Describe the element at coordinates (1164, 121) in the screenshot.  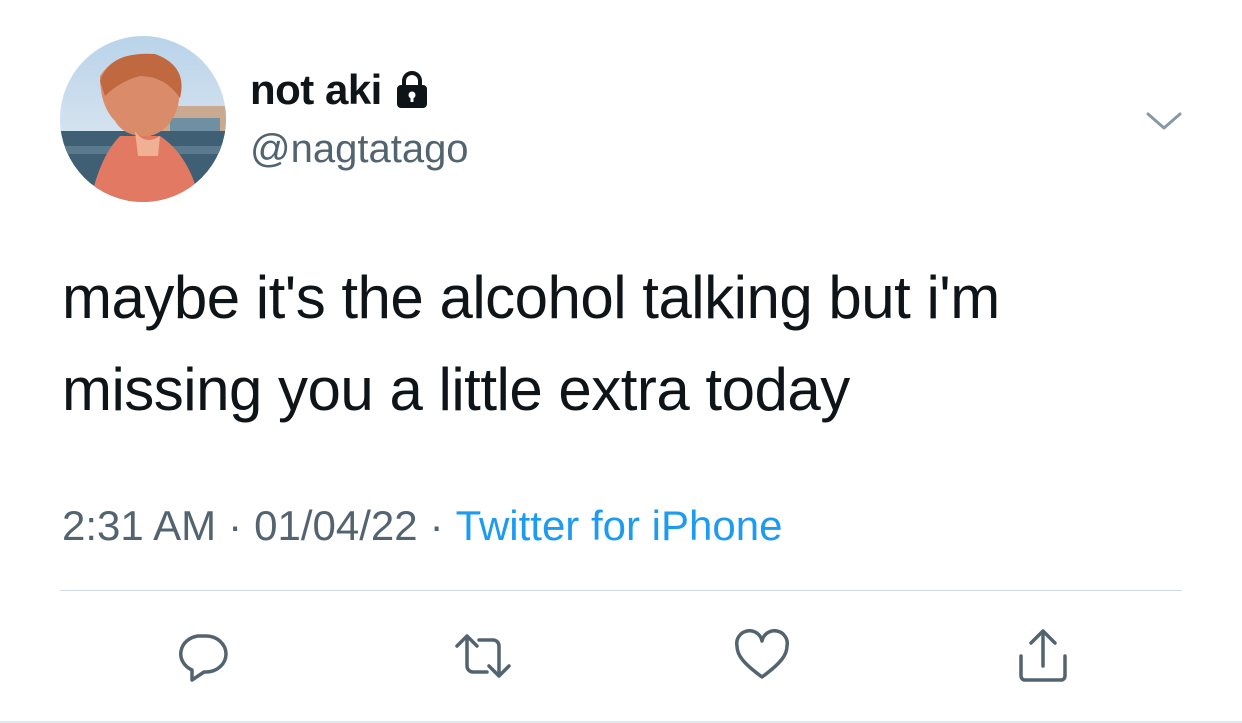
I see `chevron-down-icon` at that location.